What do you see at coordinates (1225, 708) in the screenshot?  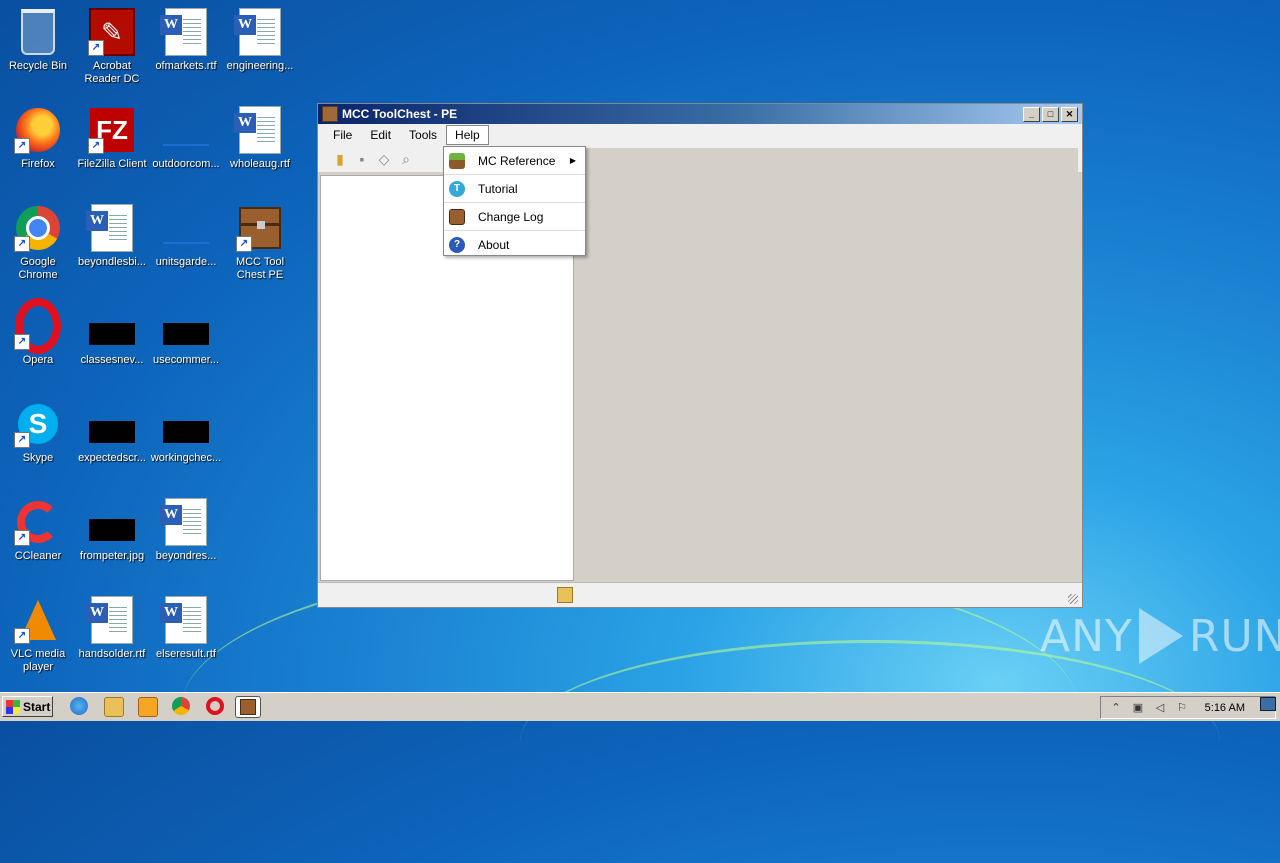 I see `clock: 5:16 AM` at bounding box center [1225, 708].